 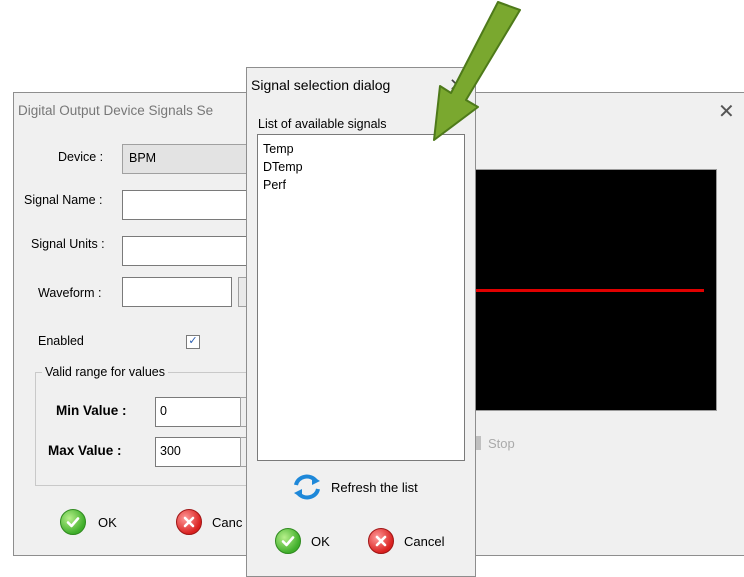 What do you see at coordinates (200, 452) in the screenshot?
I see `max-value-field: 300` at bounding box center [200, 452].